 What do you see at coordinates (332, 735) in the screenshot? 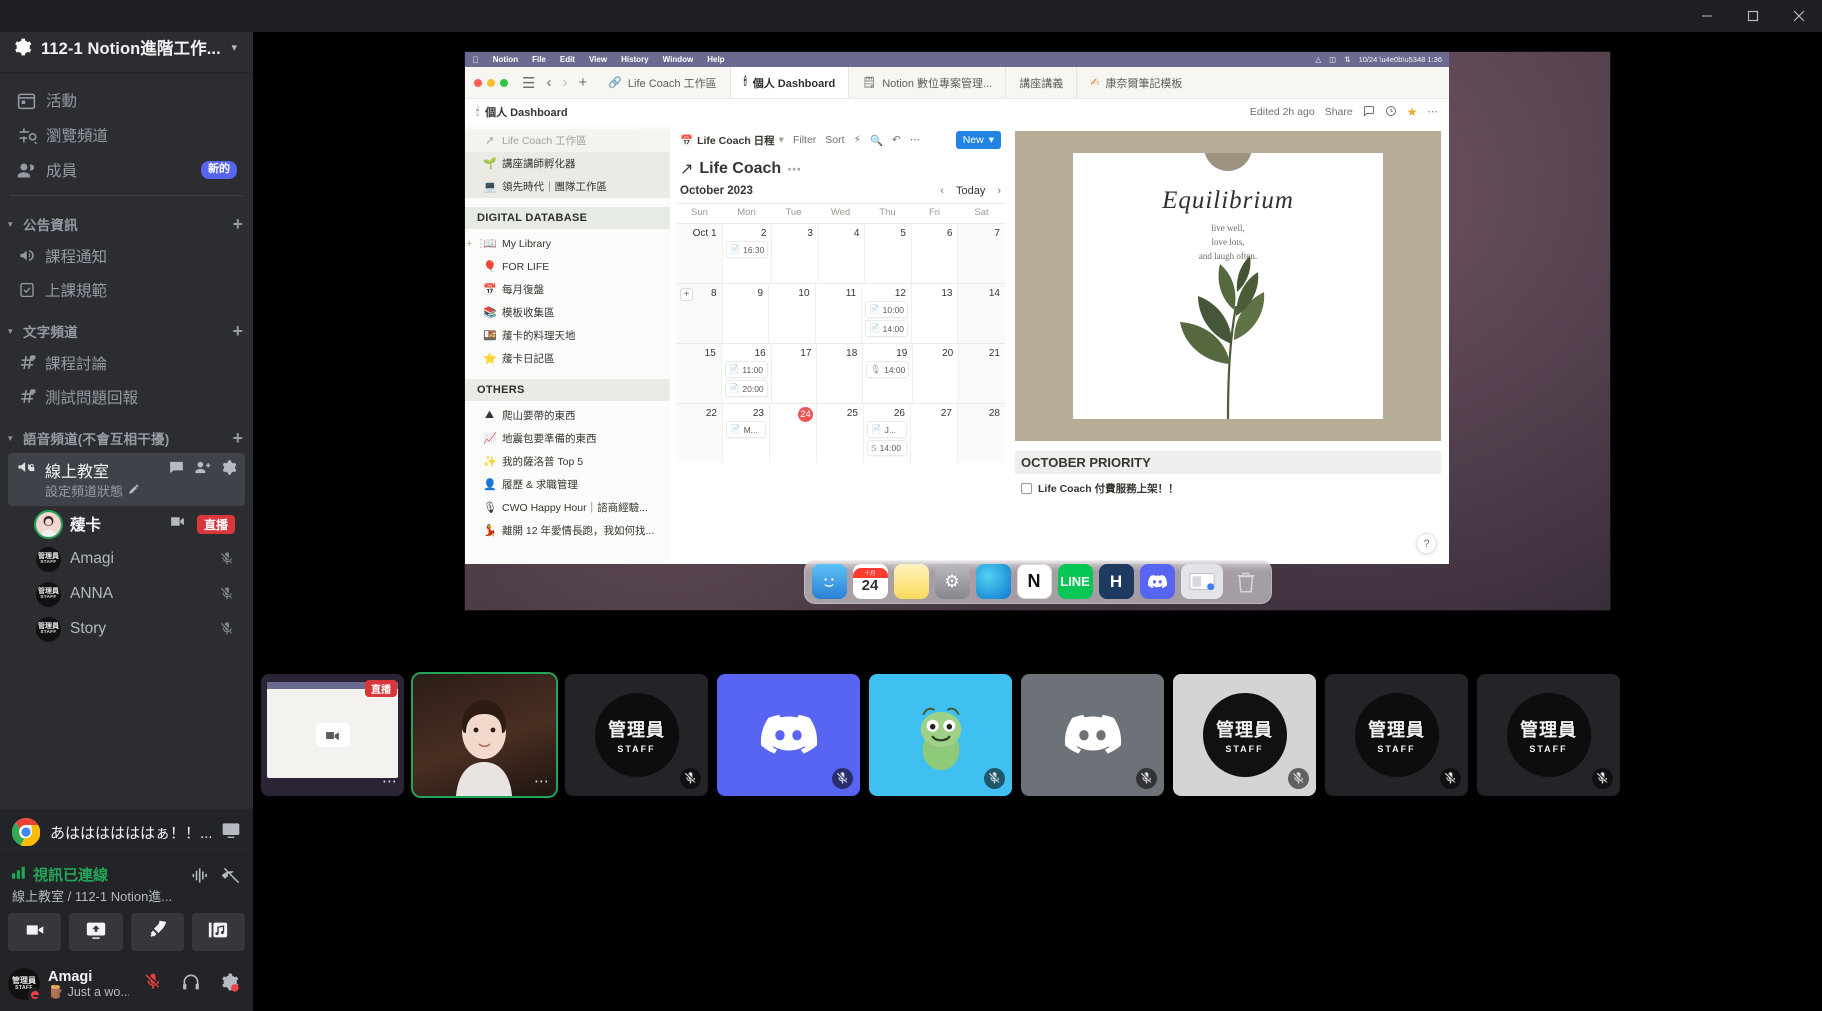
I see `screen-share-thumbnail-tile: 直播 ⋯` at bounding box center [332, 735].